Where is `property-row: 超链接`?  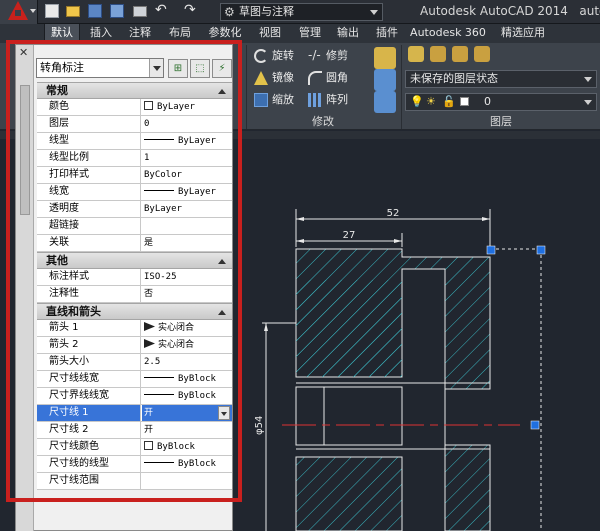 property-row: 超链接 is located at coordinates (134, 226).